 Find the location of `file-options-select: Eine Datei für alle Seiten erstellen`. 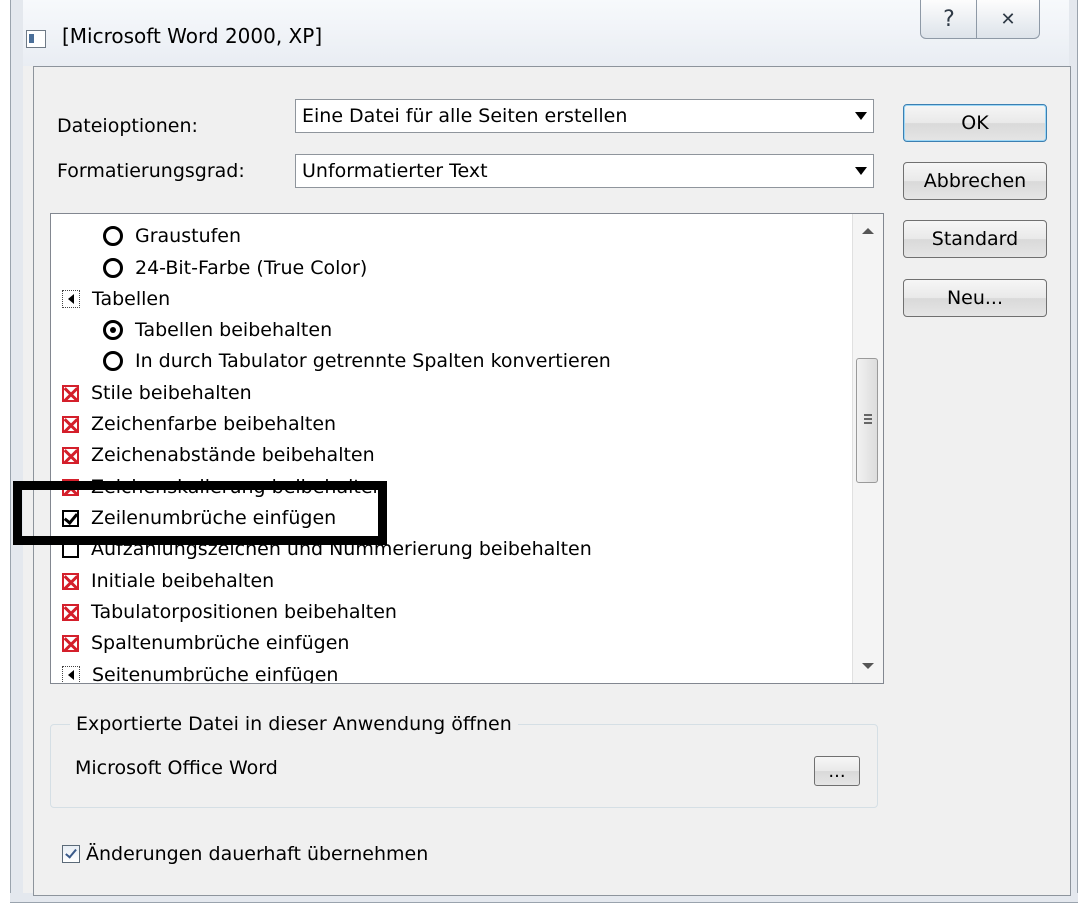

file-options-select: Eine Datei für alle Seiten erstellen is located at coordinates (584, 116).